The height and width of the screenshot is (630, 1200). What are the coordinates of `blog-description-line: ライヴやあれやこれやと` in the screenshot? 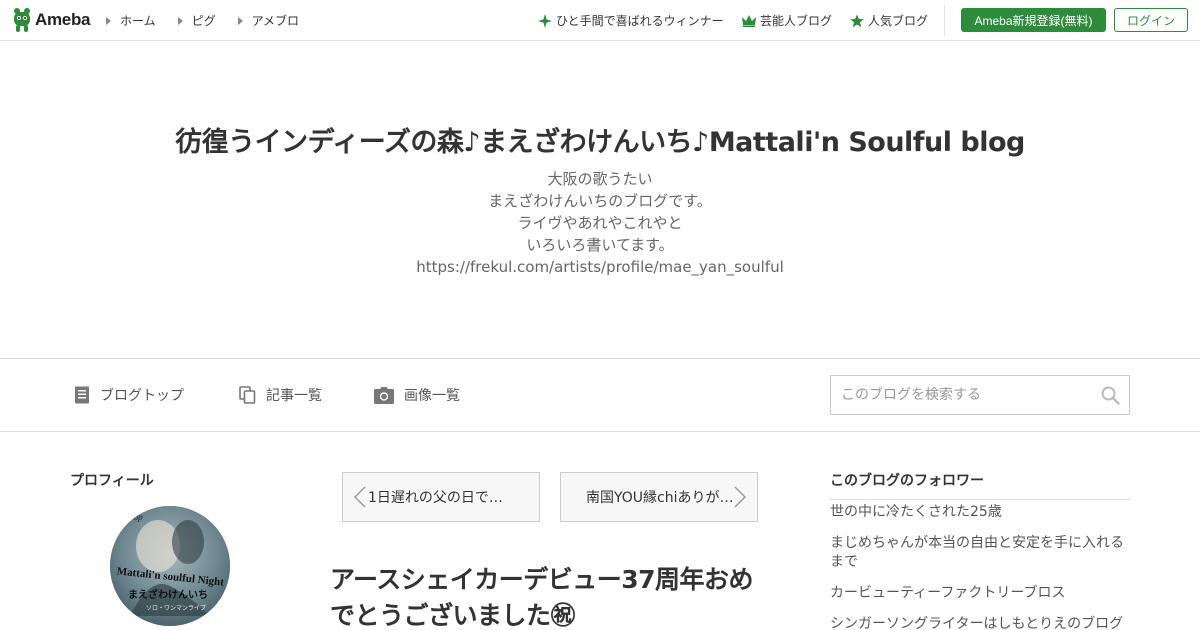 It's located at (600, 223).